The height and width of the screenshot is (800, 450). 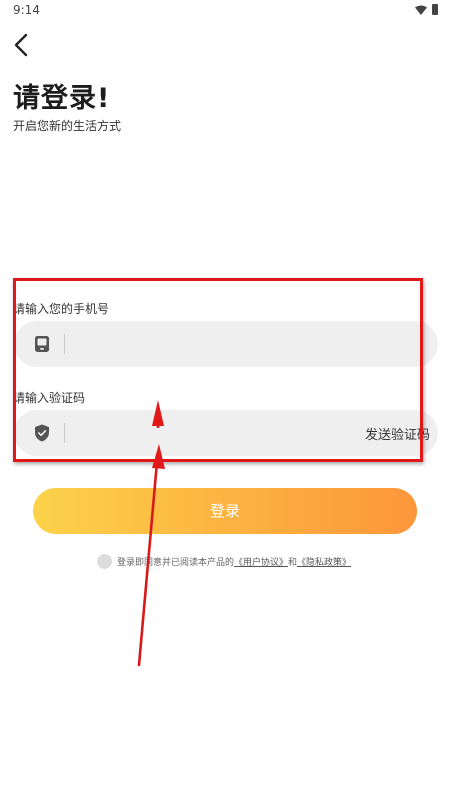 I want to click on code-field-label: 请输入验证码, so click(x=49, y=398).